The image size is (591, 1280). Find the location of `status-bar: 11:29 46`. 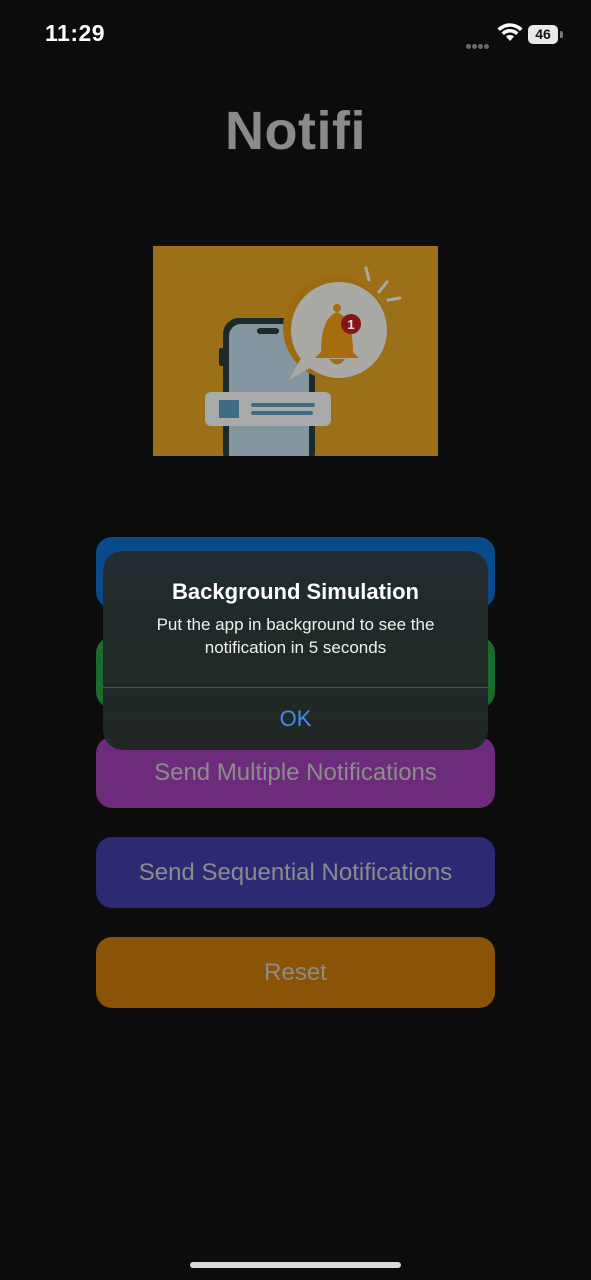

status-bar: 11:29 46 is located at coordinates (295, 36).